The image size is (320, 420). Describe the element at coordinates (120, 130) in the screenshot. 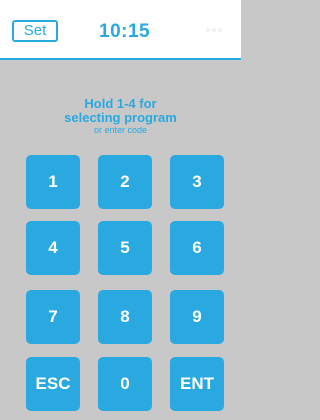

I see `instruction-hint: or enter code` at that location.